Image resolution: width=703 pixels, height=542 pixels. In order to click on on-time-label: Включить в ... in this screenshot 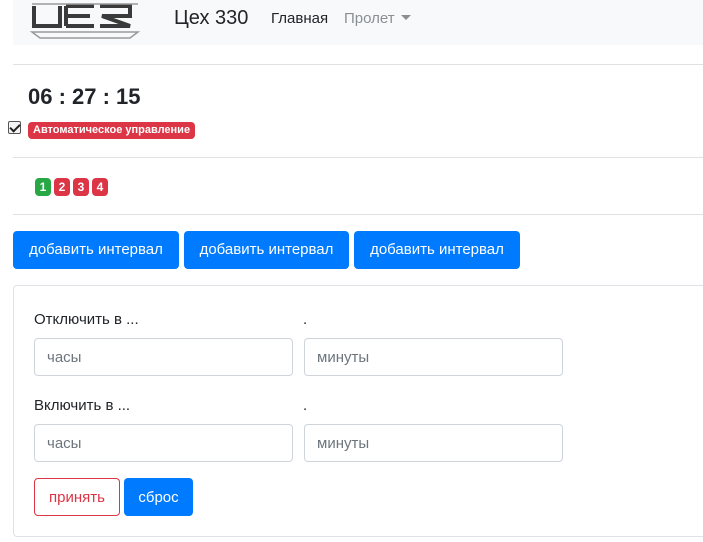, I will do `click(82, 405)`.